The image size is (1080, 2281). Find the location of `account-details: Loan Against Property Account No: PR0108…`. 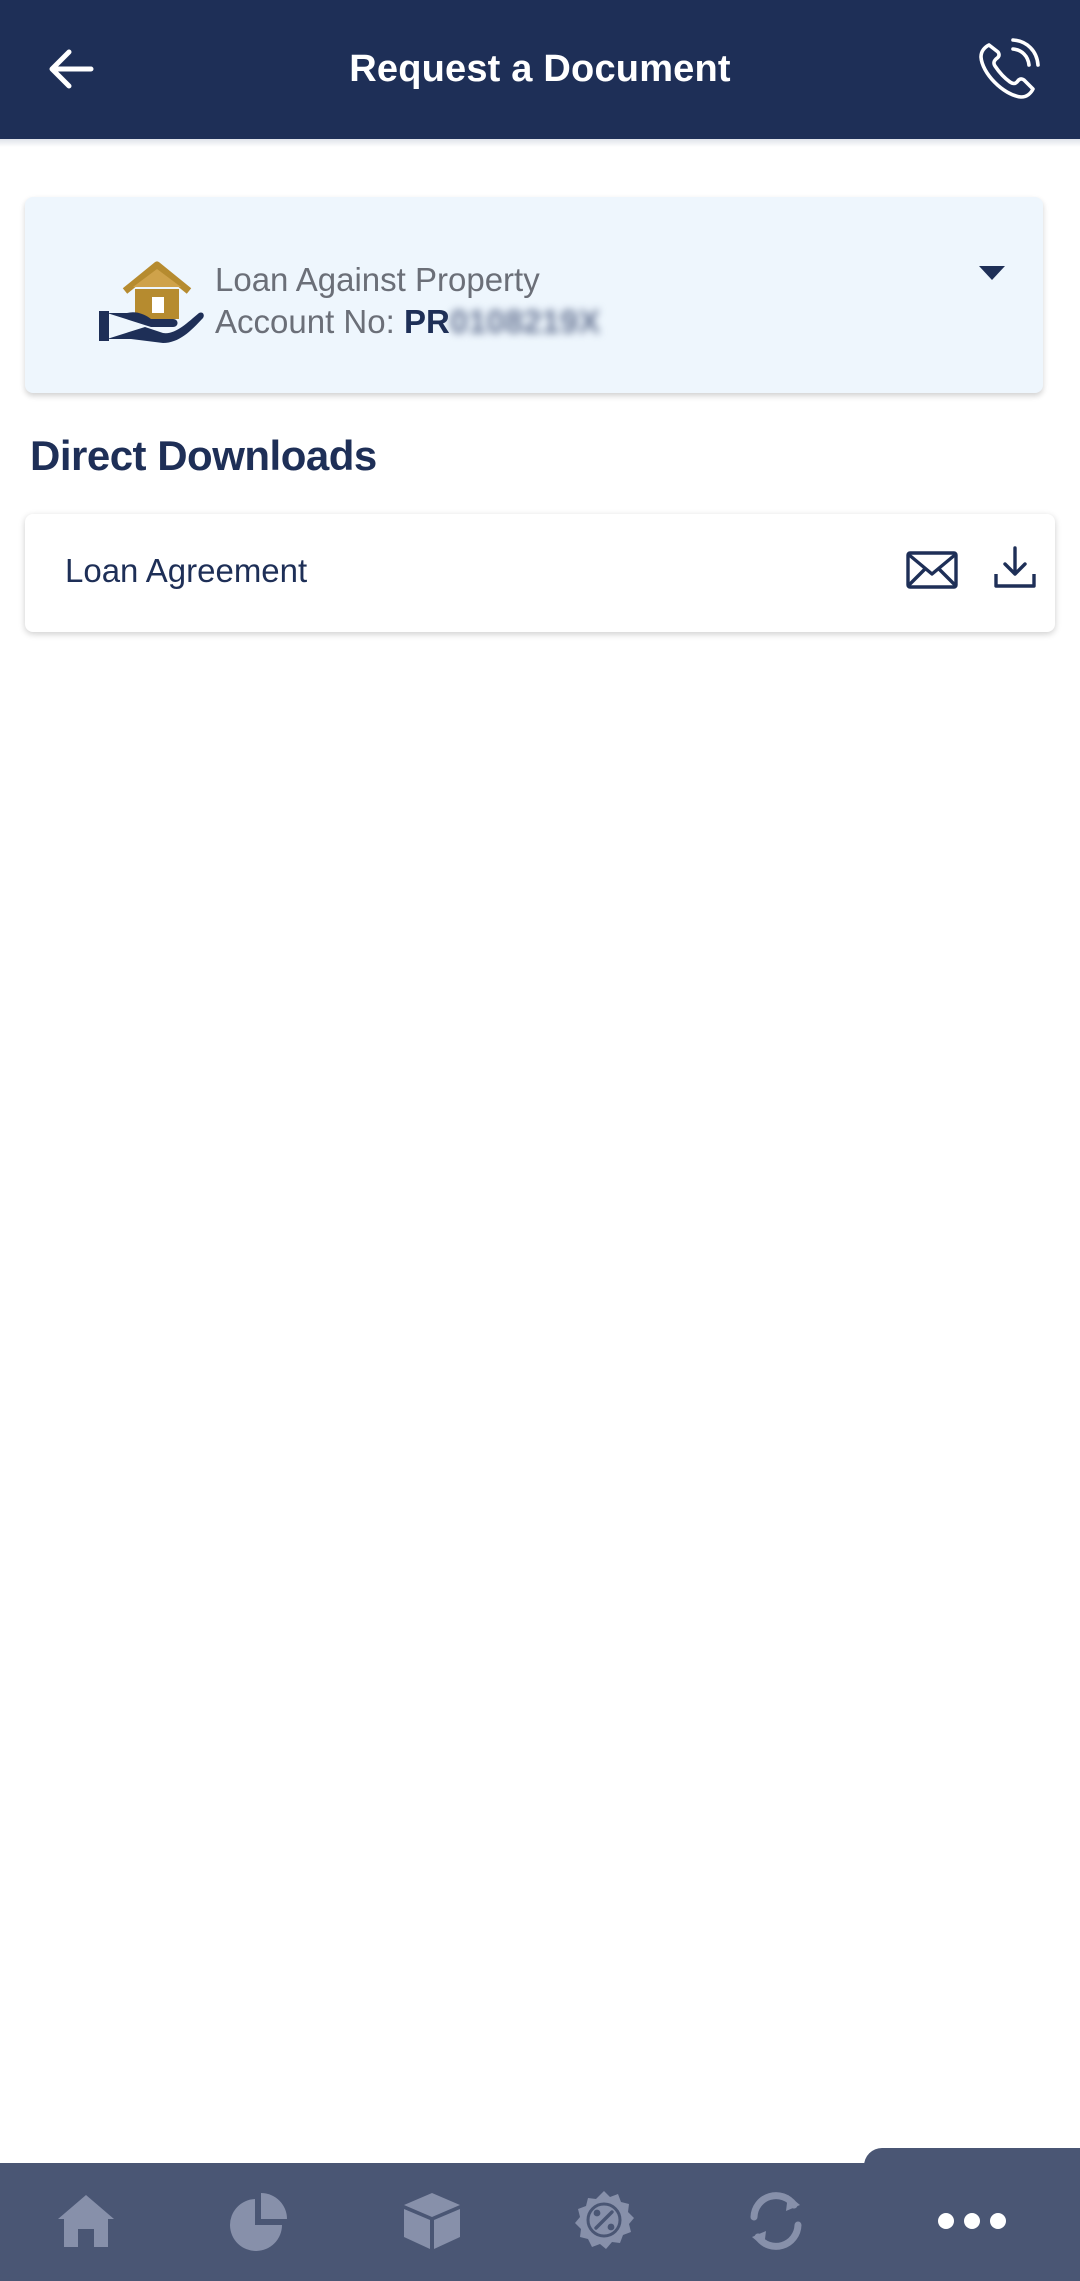

account-details: Loan Against Property Account No: PR0108… is located at coordinates (407, 301).